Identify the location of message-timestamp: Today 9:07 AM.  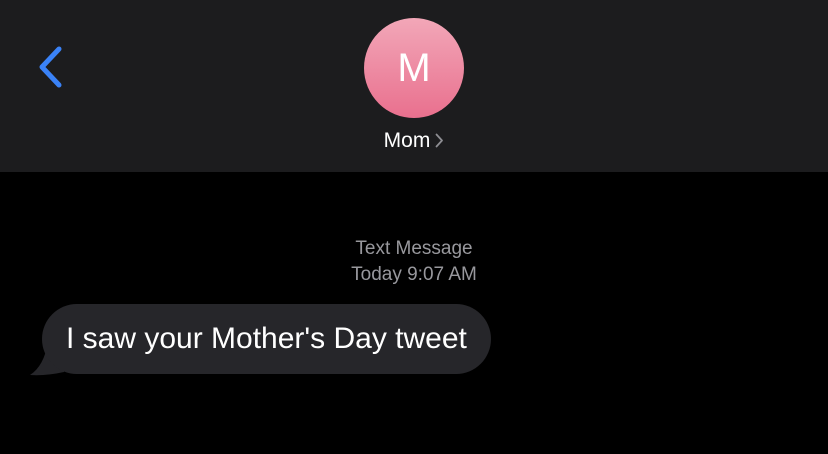
(414, 274).